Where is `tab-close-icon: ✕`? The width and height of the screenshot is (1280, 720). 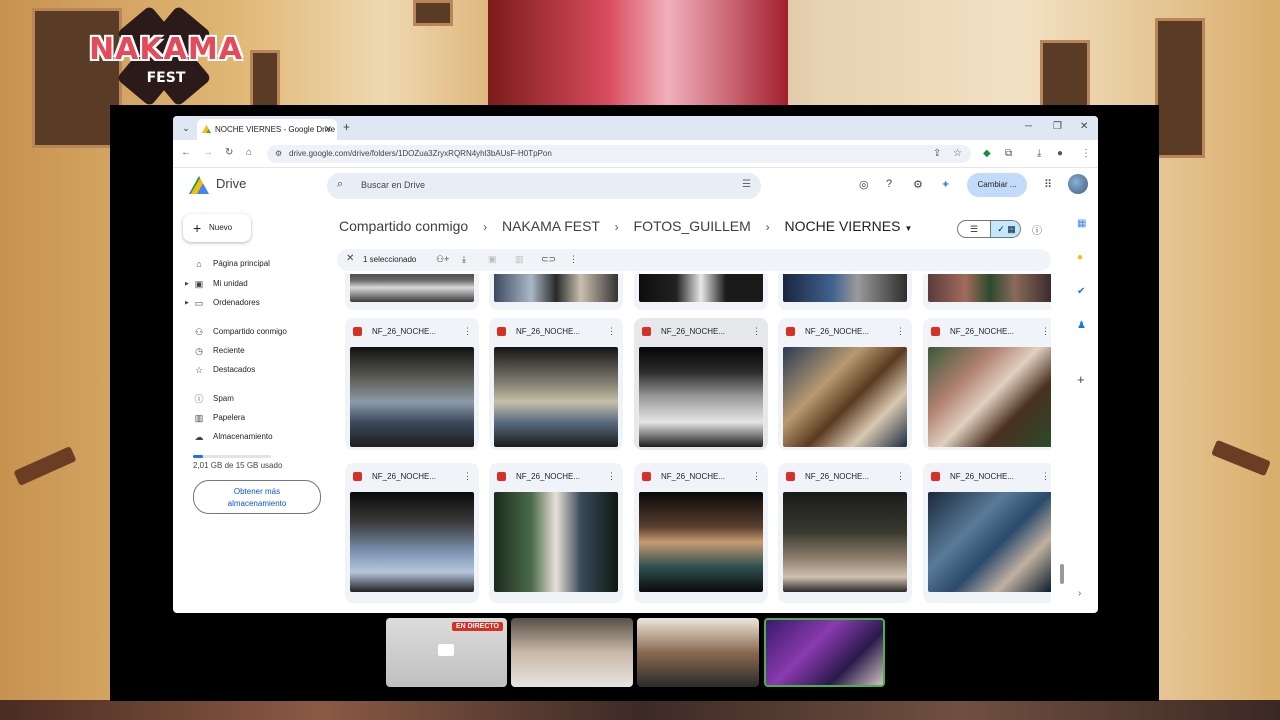 tab-close-icon: ✕ is located at coordinates (328, 129).